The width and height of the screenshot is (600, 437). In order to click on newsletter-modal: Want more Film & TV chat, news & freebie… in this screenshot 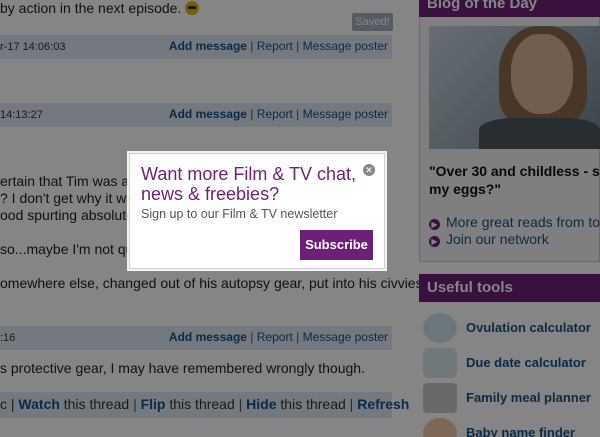, I will do `click(257, 211)`.